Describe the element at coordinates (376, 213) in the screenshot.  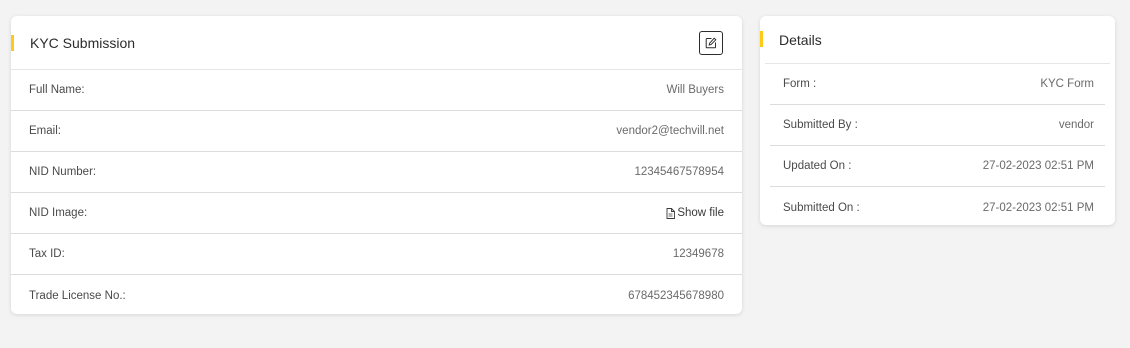
I see `kyc-row-nid-image: NID Image: Show file` at that location.